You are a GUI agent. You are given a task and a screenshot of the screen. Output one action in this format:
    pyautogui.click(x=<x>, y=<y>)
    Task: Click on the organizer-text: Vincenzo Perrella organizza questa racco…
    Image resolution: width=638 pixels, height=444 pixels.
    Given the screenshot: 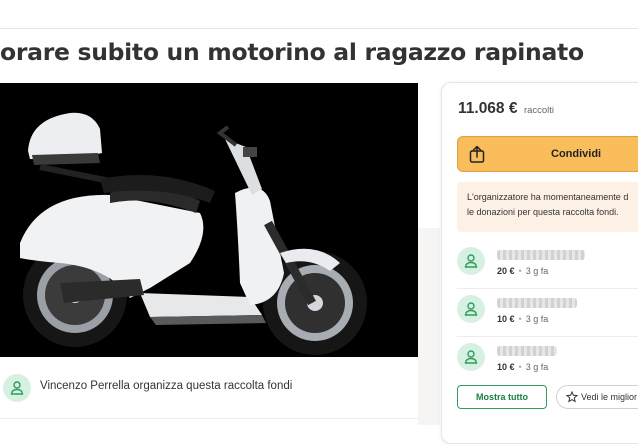 What is the action you would take?
    pyautogui.click(x=166, y=386)
    